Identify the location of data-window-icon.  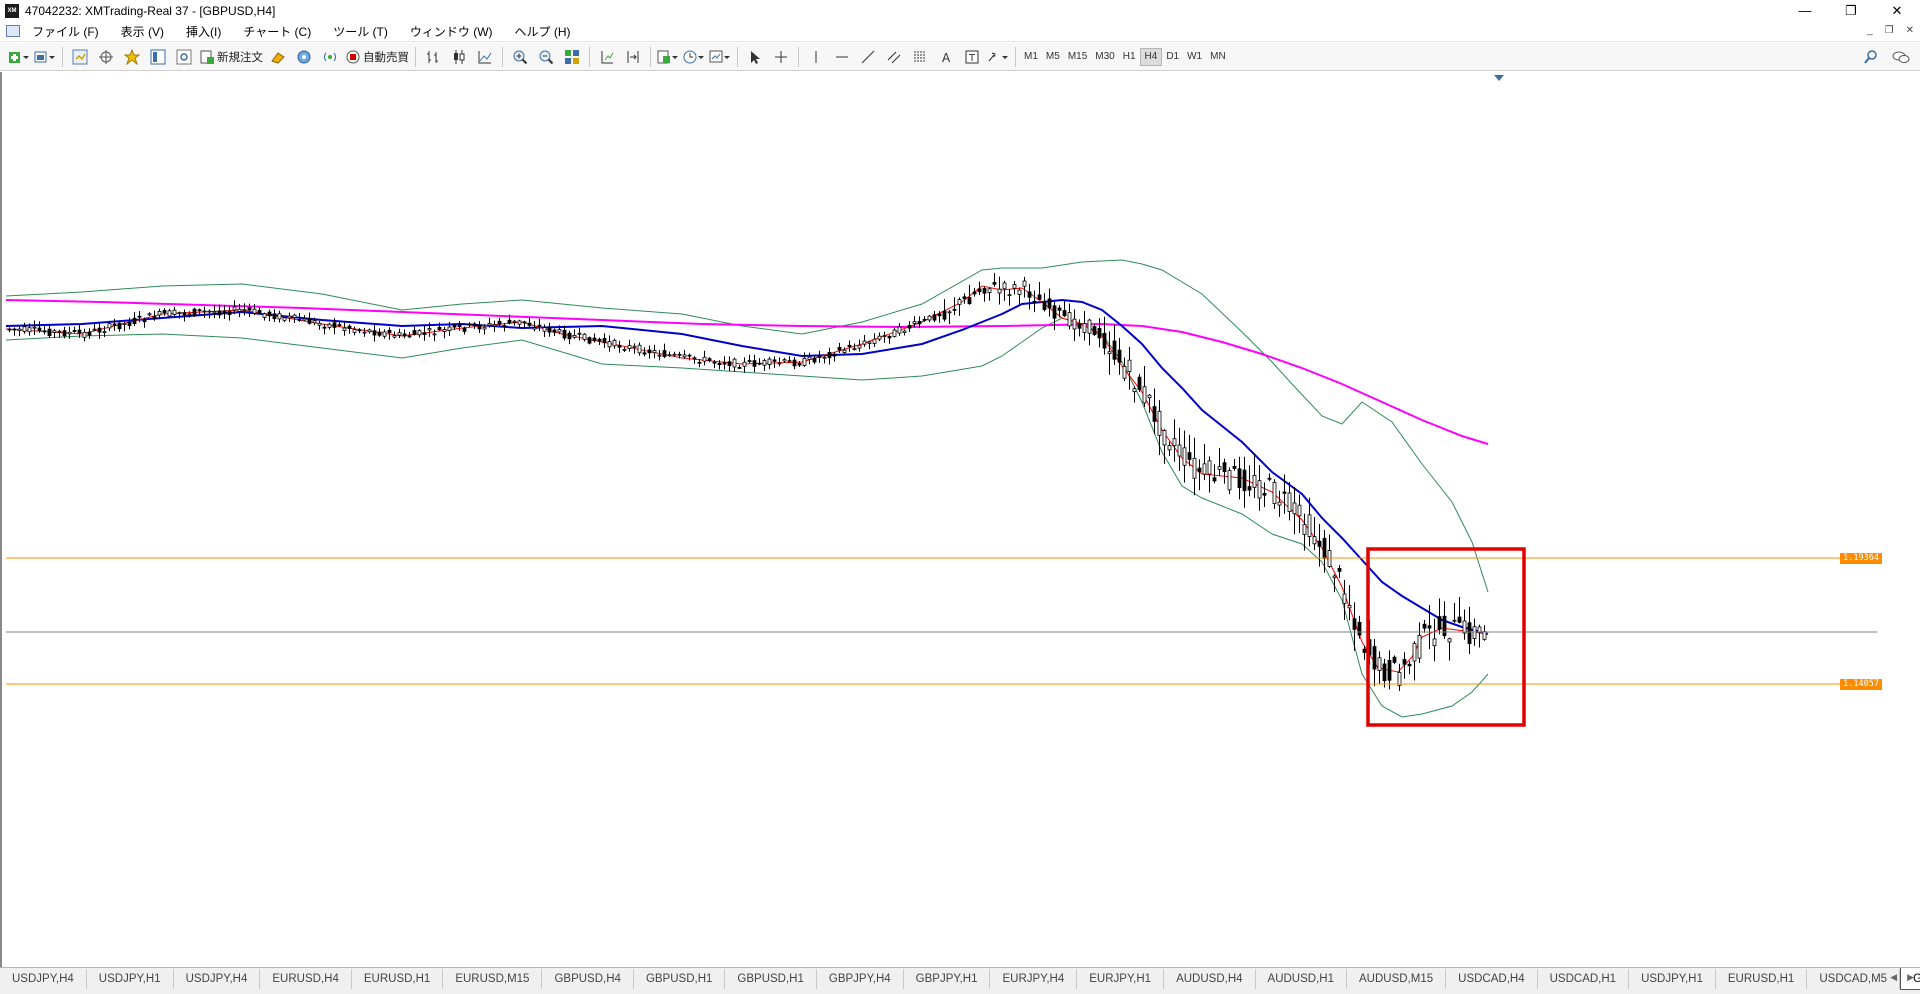
(106, 57).